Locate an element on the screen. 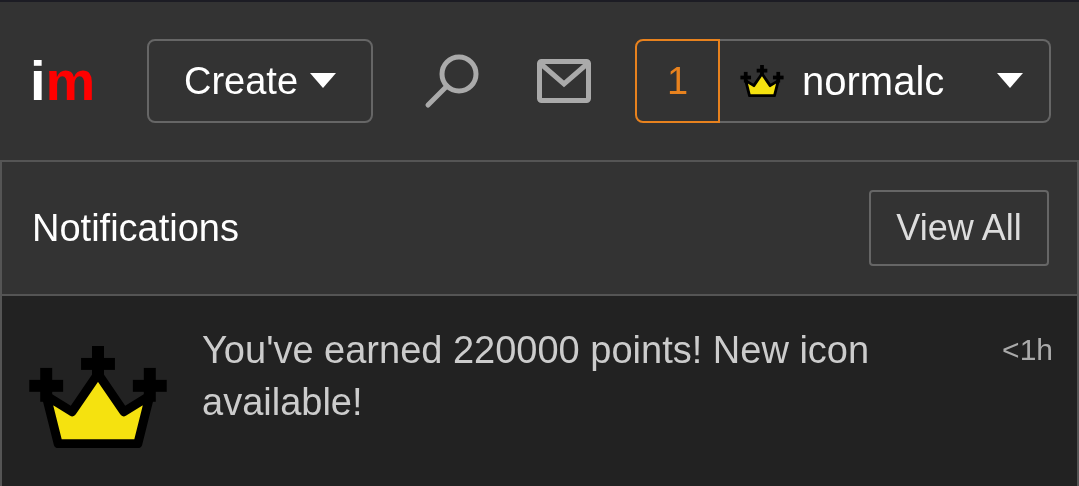 The width and height of the screenshot is (1079, 486). notification-count: 1 is located at coordinates (677, 81).